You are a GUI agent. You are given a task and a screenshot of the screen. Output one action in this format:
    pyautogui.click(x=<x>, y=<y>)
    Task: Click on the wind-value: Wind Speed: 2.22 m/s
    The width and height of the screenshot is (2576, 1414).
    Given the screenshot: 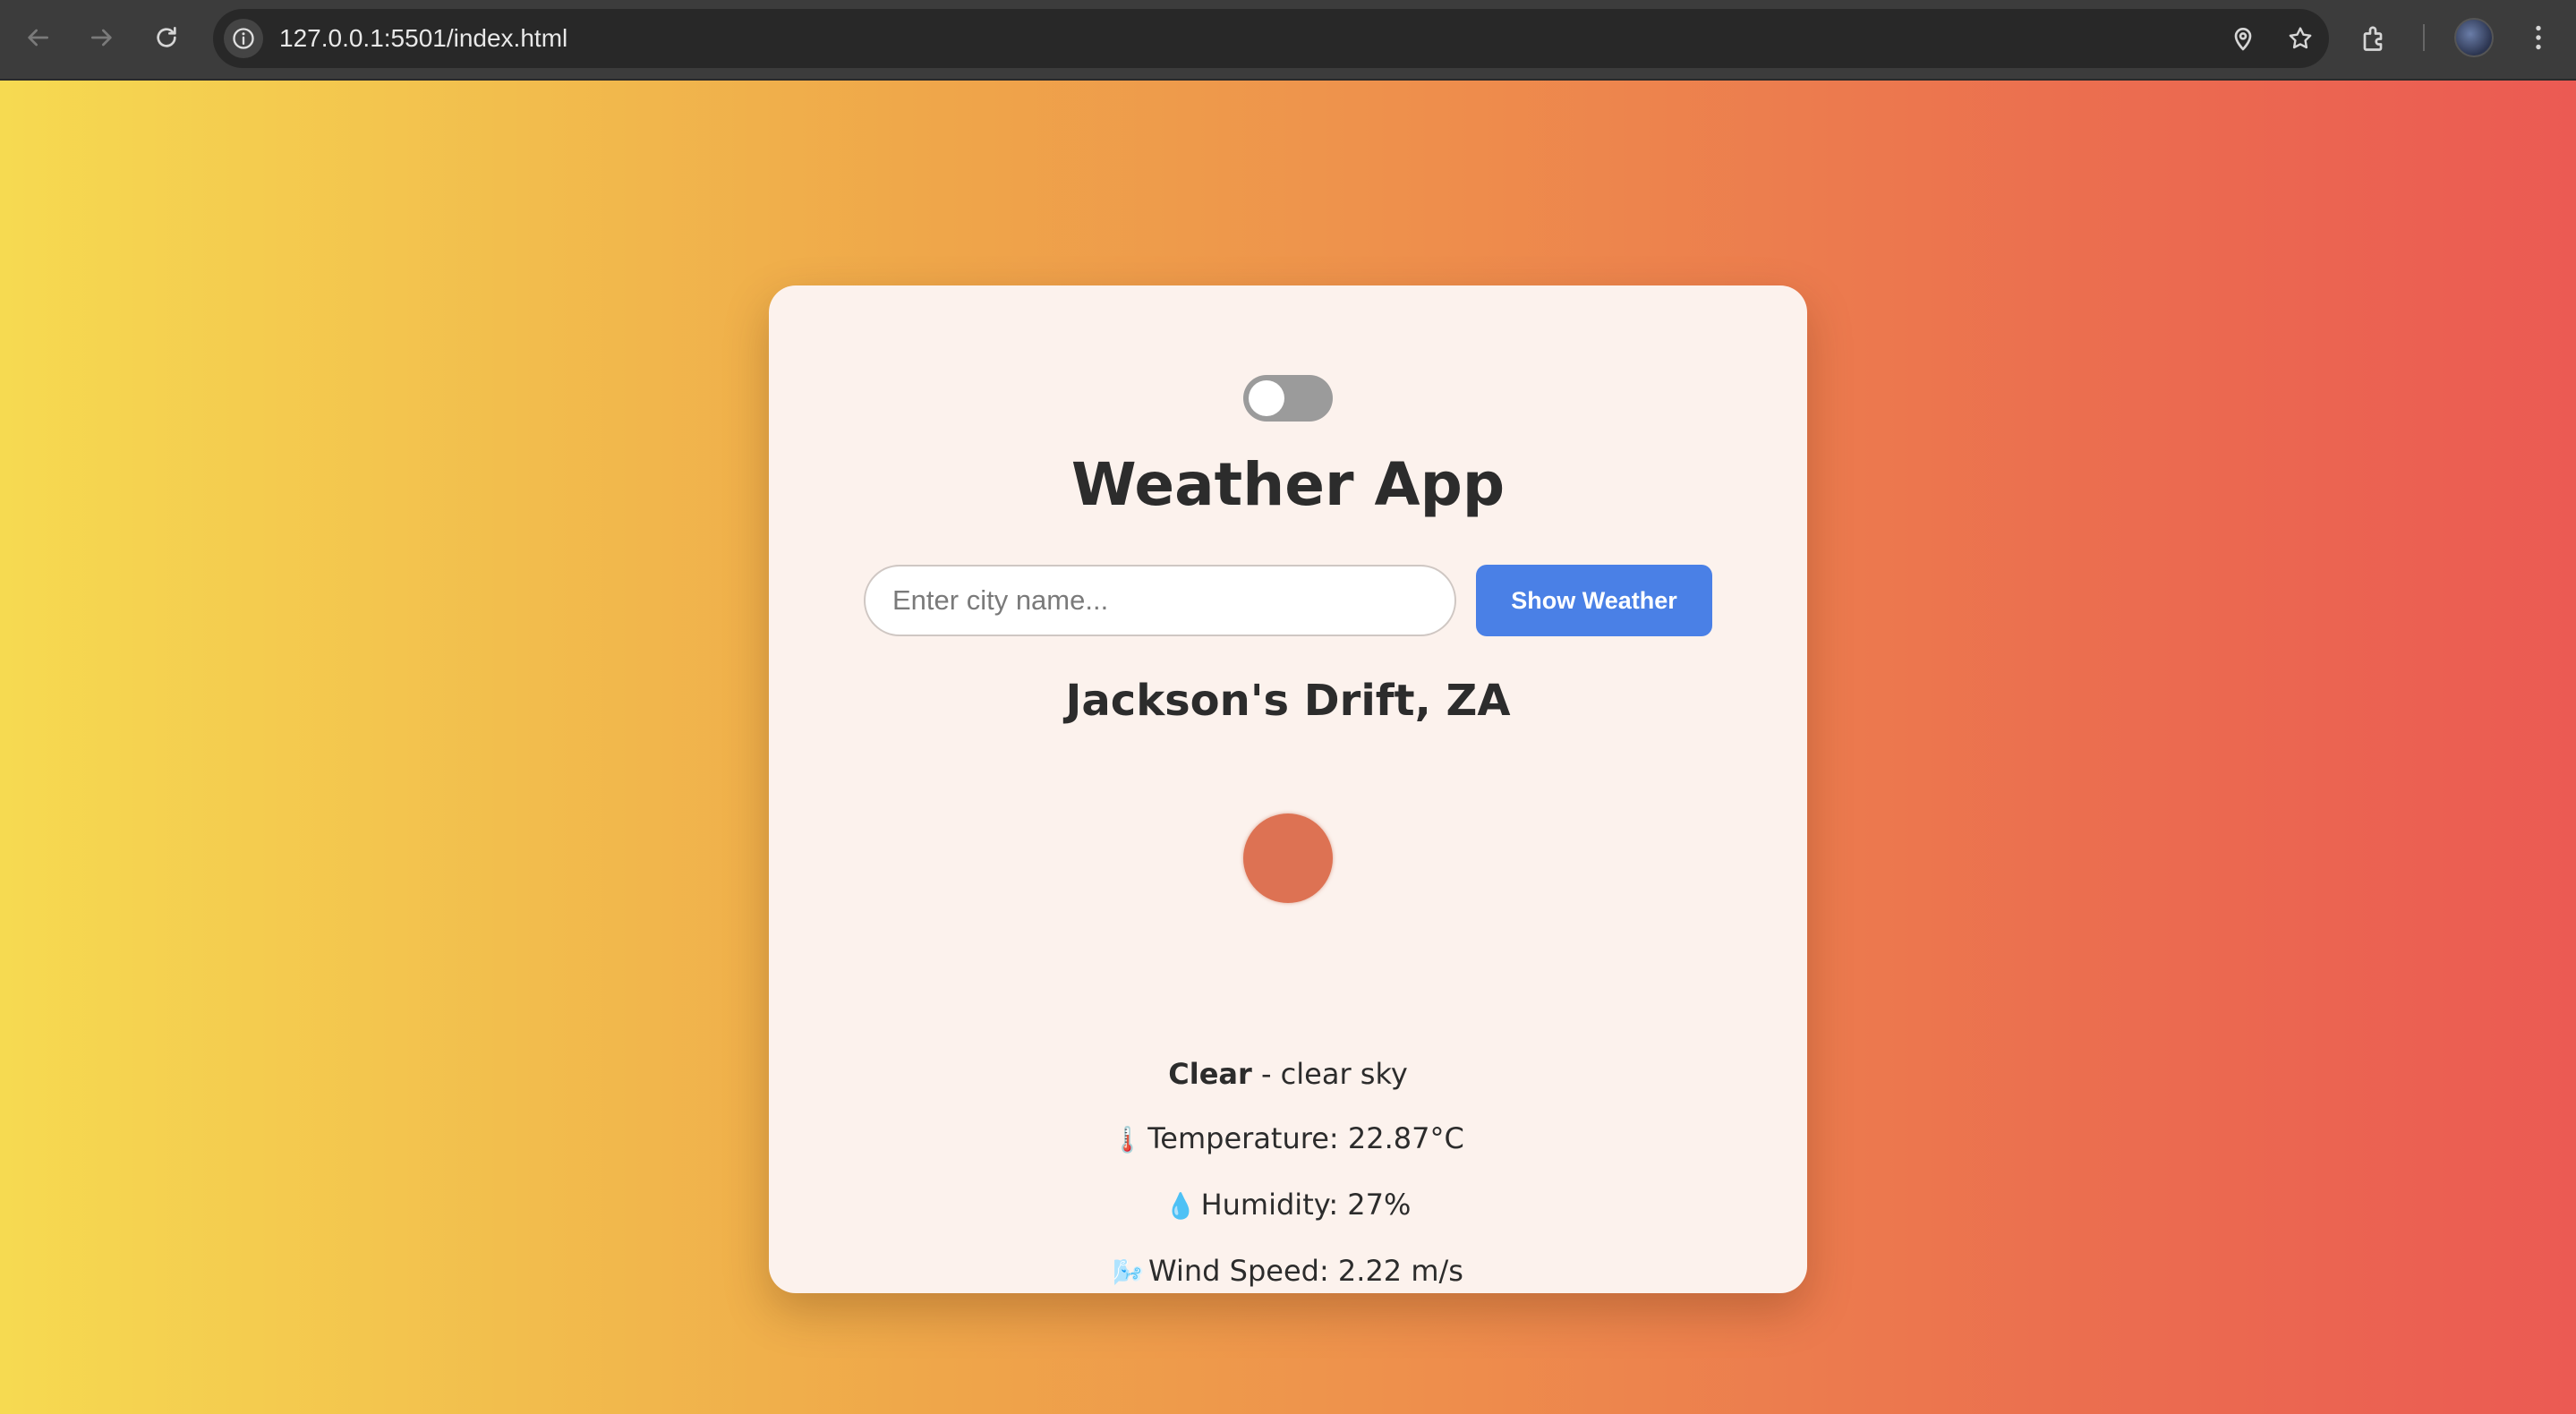 What is the action you would take?
    pyautogui.click(x=1305, y=1271)
    